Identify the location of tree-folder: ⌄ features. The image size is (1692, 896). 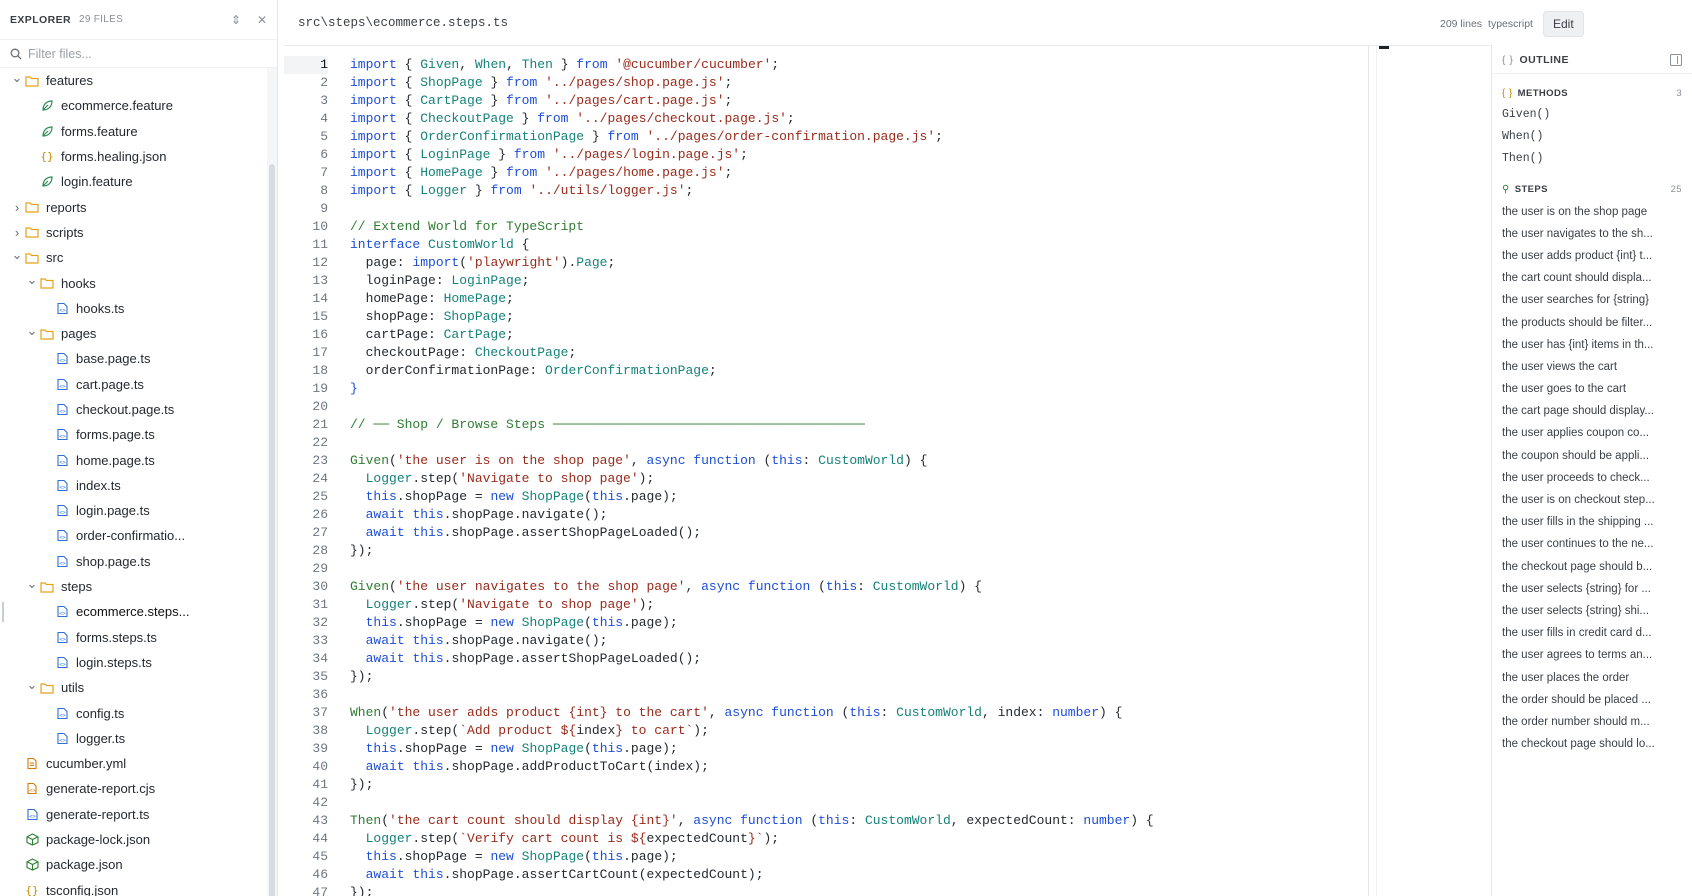
(133, 80).